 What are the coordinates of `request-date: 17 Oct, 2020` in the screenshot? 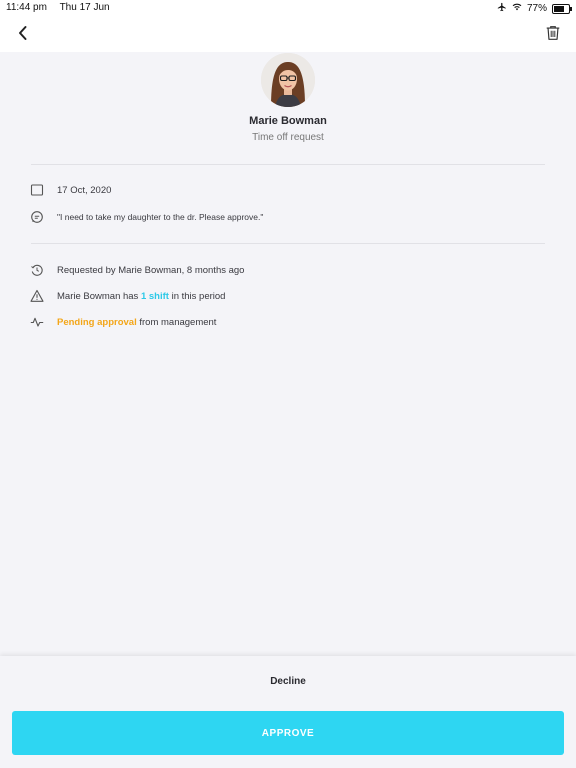 It's located at (84, 190).